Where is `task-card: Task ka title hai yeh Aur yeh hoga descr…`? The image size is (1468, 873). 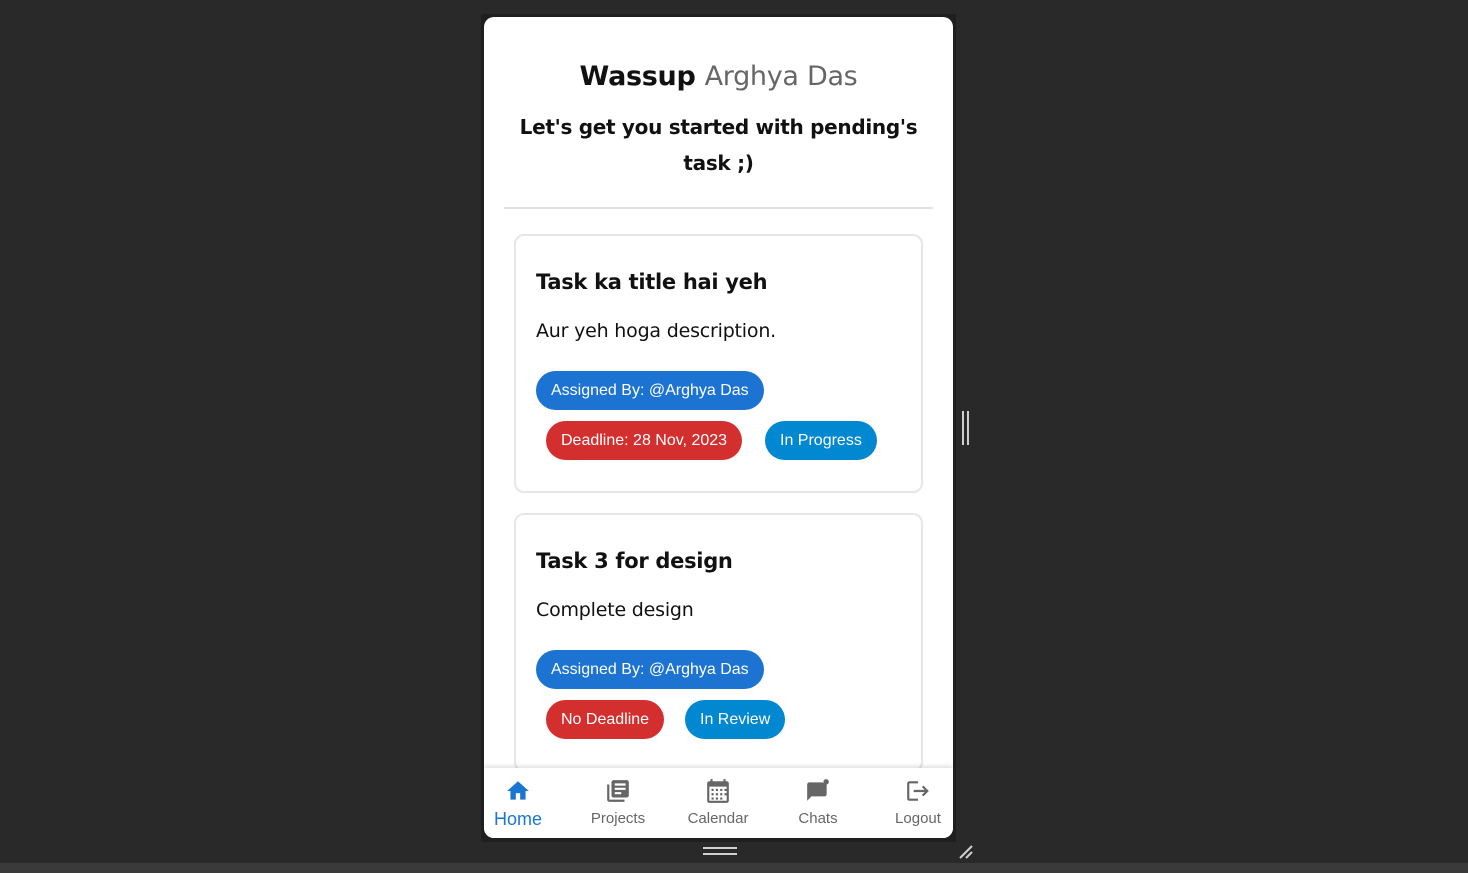 task-card: Task ka title hai yeh Aur yeh hoga descr… is located at coordinates (718, 363).